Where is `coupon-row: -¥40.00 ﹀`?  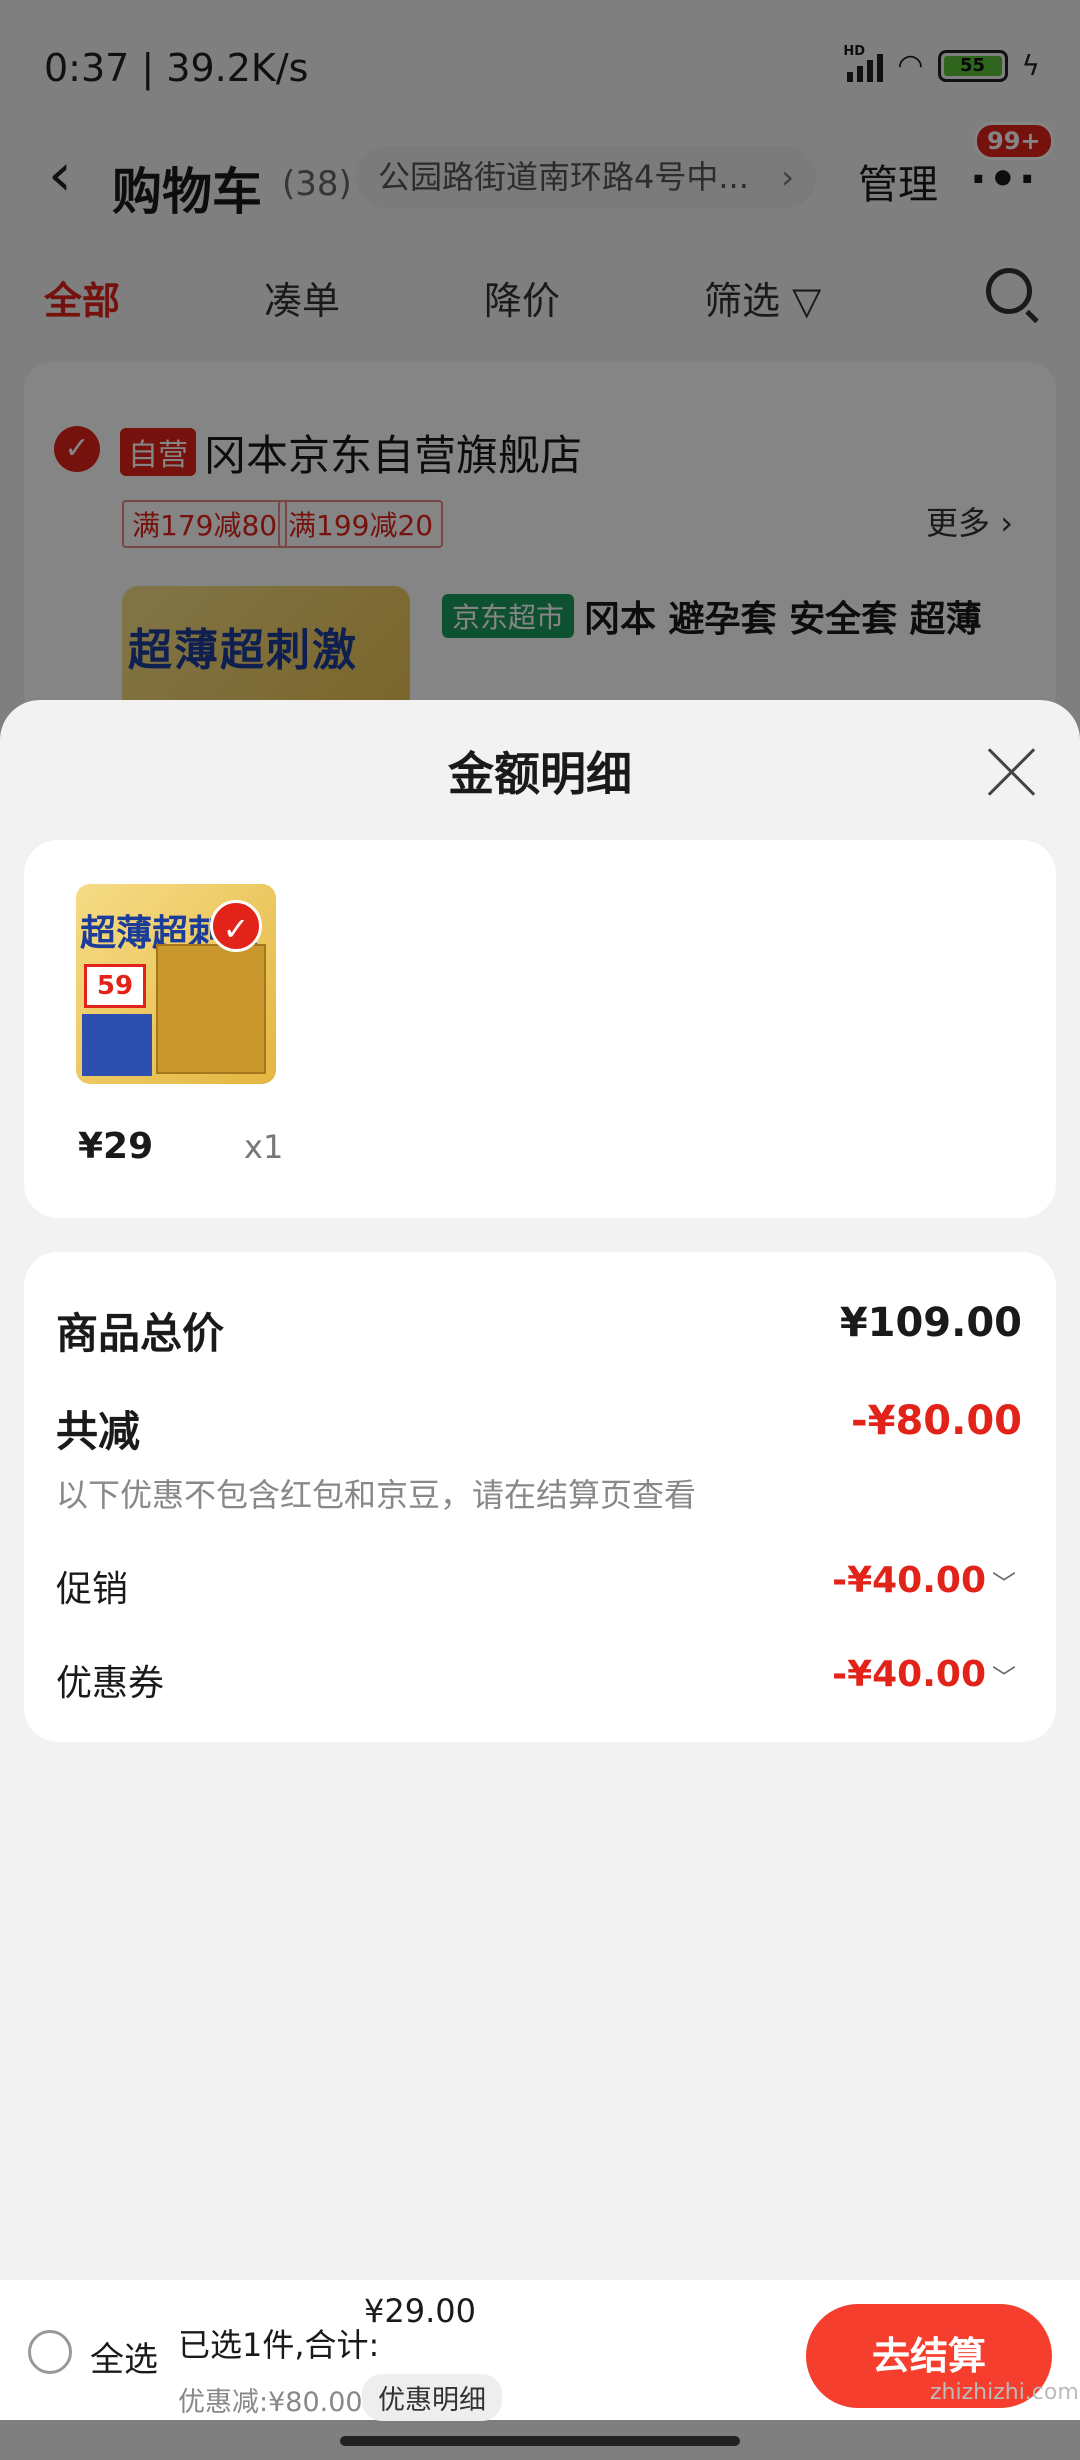 coupon-row: -¥40.00 ﹀ is located at coordinates (924, 1674).